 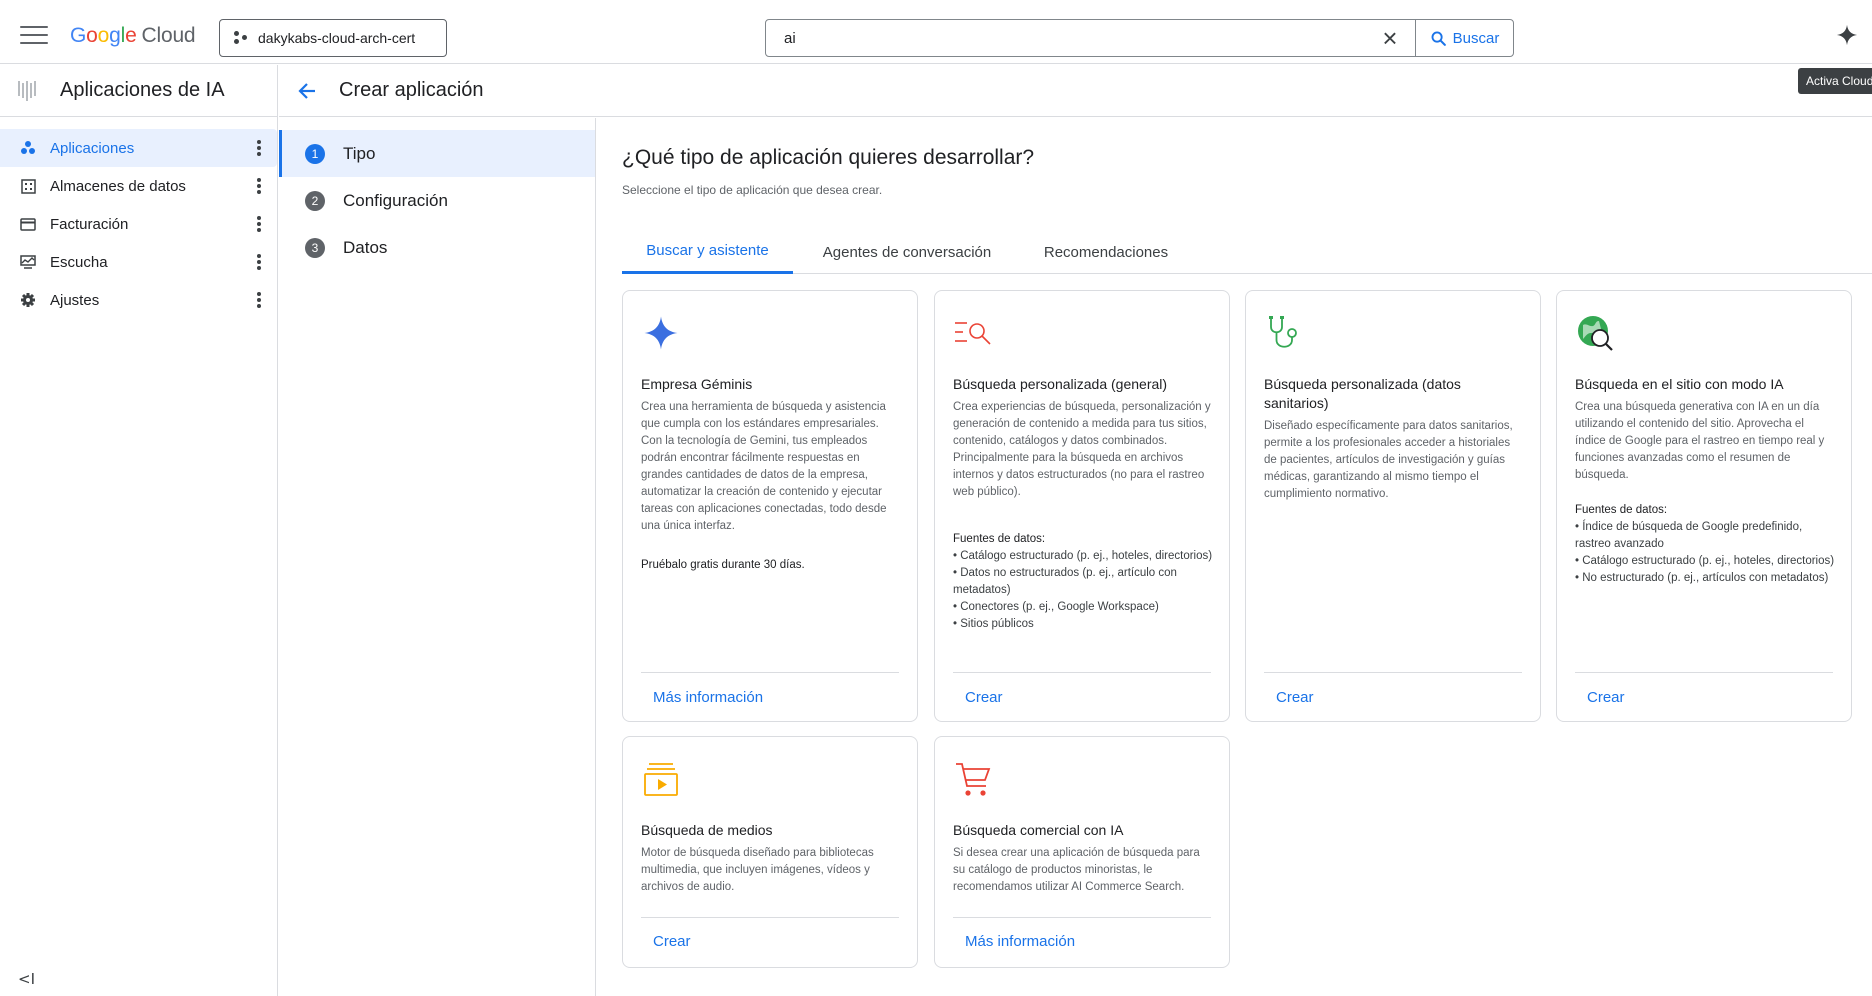 What do you see at coordinates (89, 224) in the screenshot?
I see `sidebar-item-label: Facturación` at bounding box center [89, 224].